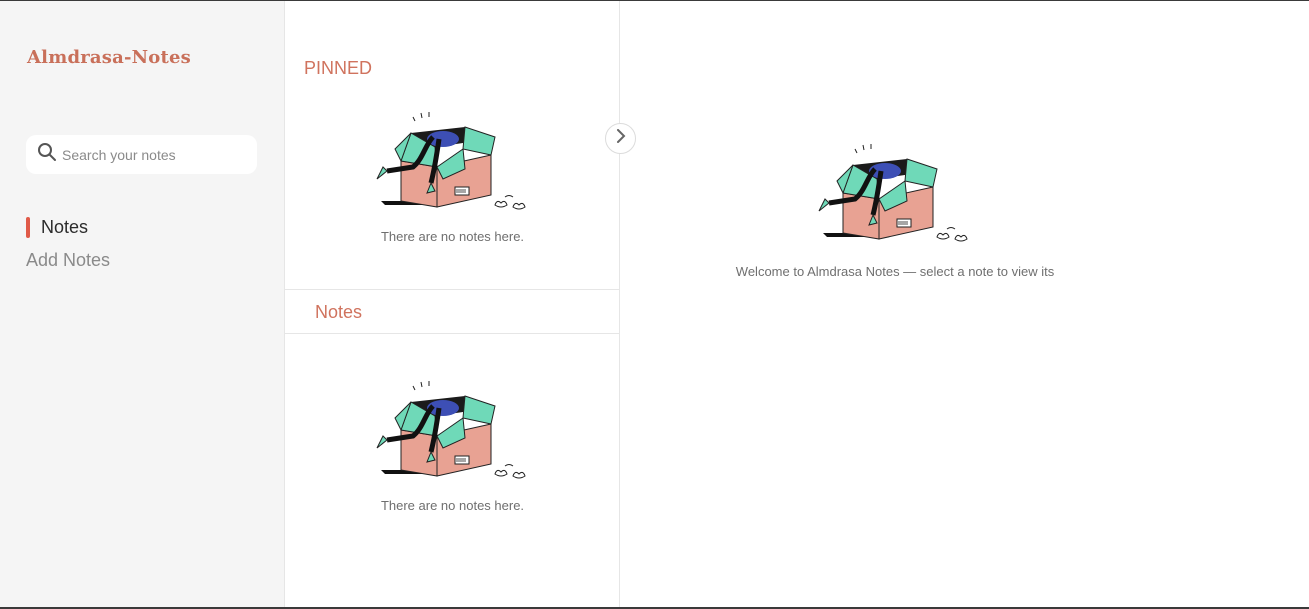  I want to click on notes-section-title: Notes, so click(339, 312).